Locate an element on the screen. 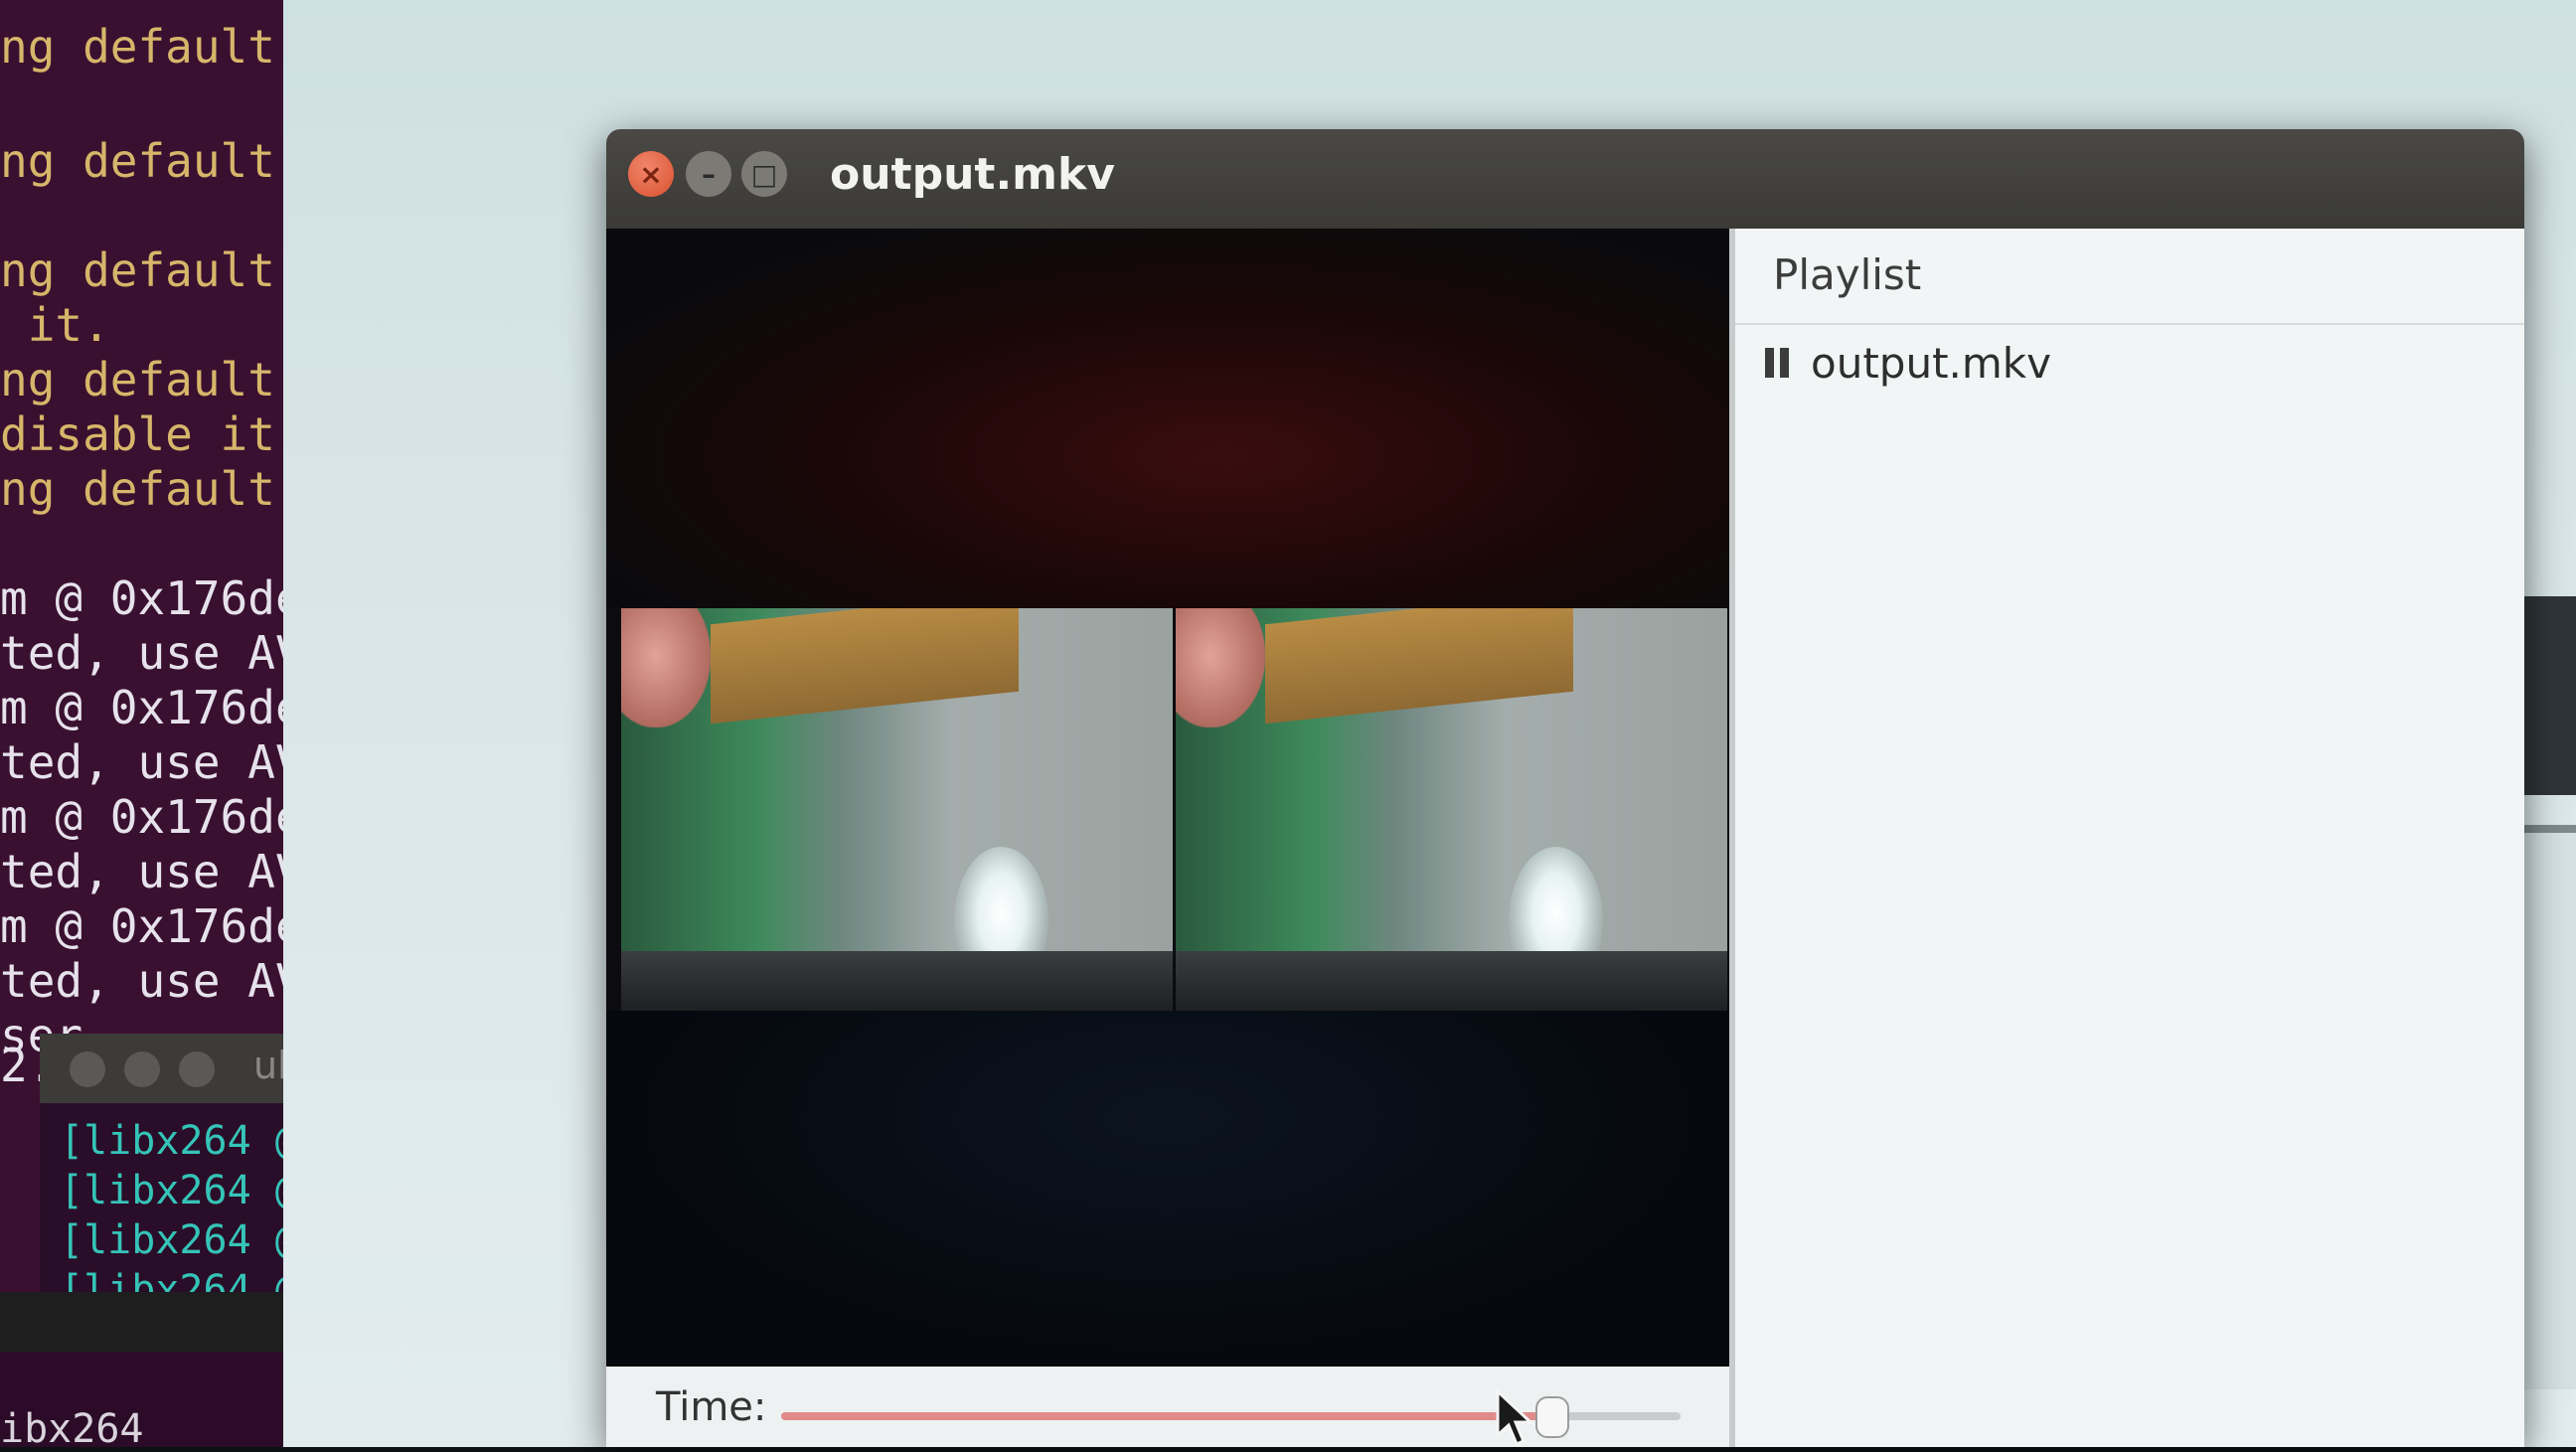 Image resolution: width=2576 pixels, height=1452 pixels. close-icon: × is located at coordinates (651, 174).